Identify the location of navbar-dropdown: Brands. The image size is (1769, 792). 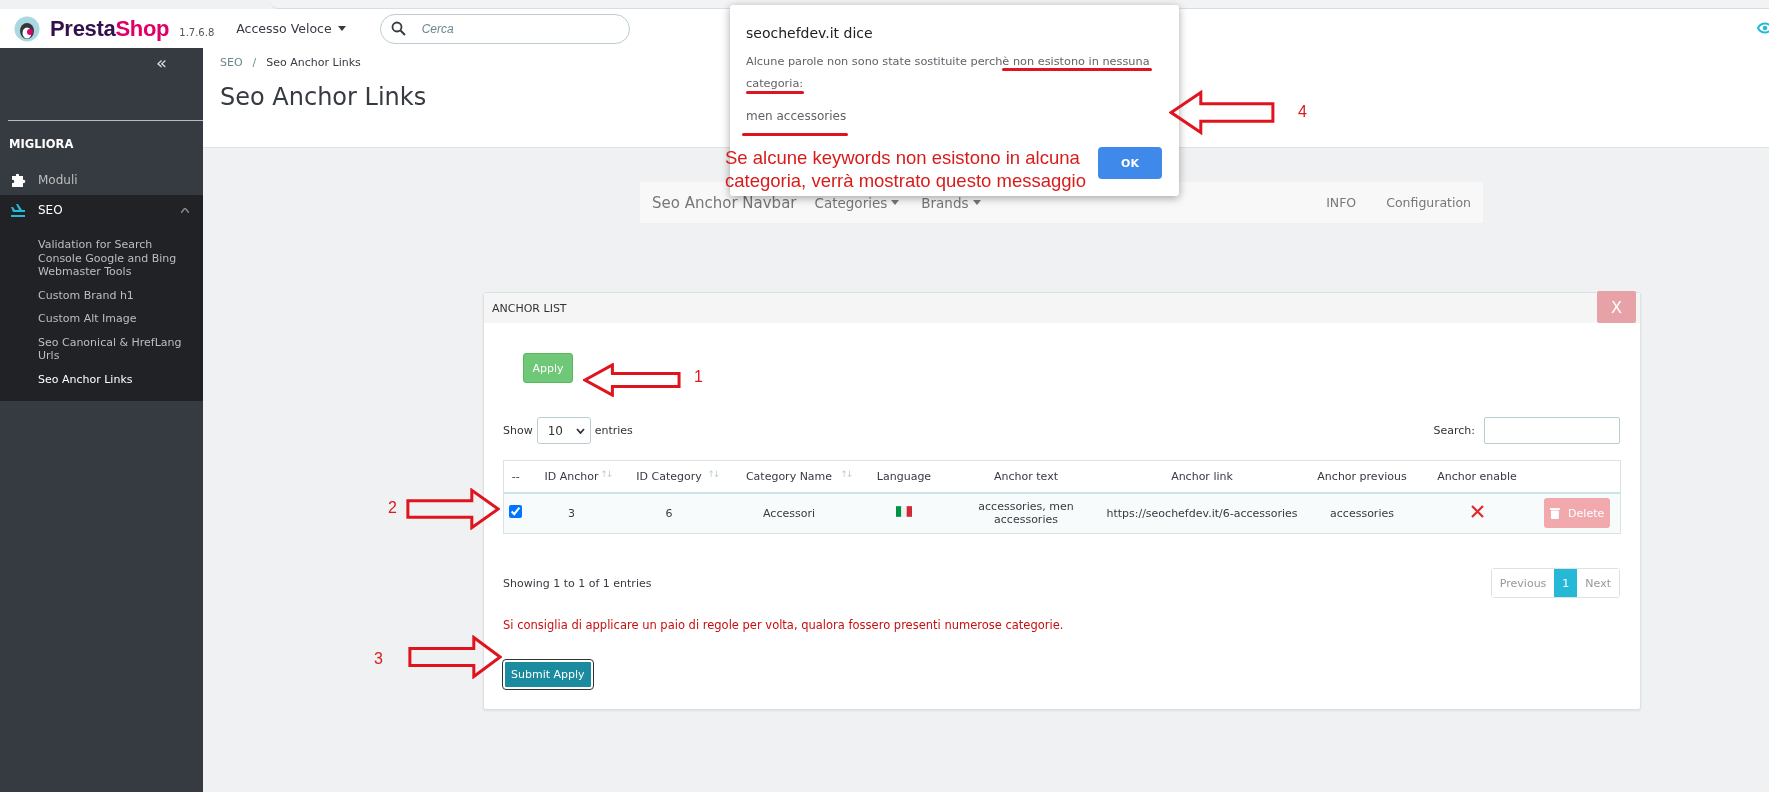
(951, 202).